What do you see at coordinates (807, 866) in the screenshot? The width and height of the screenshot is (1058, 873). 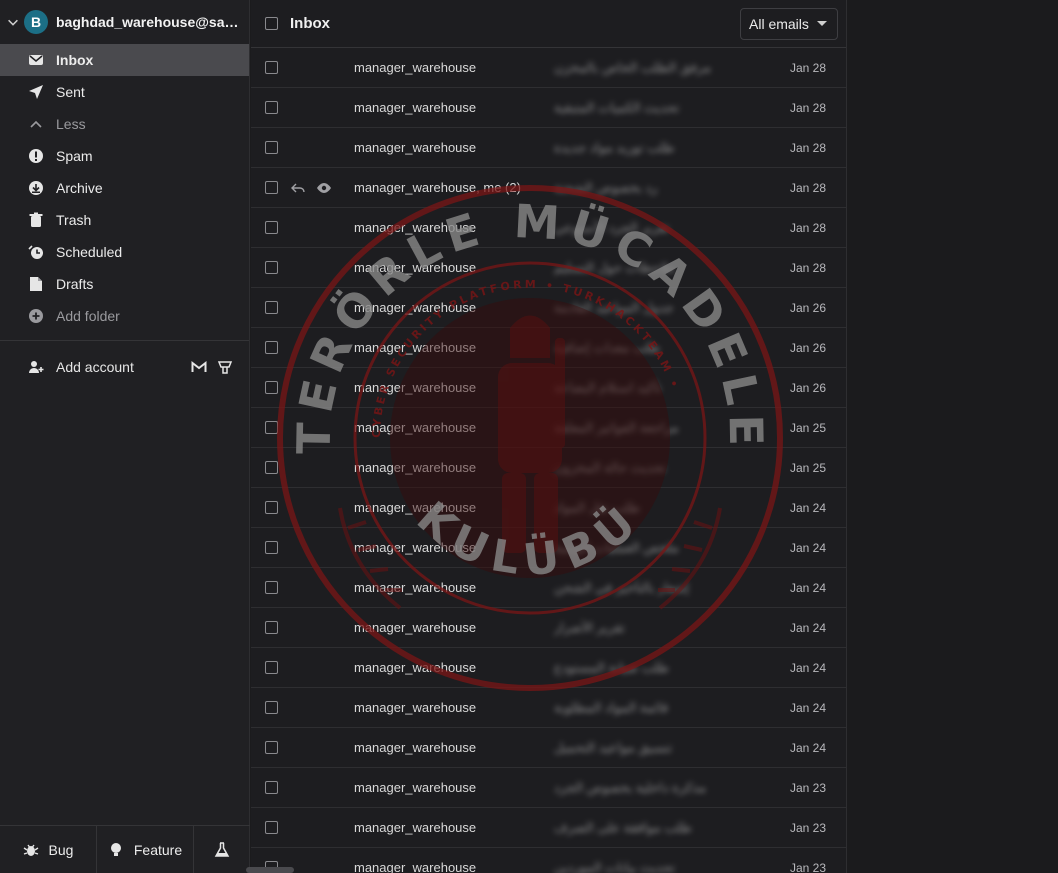 I see `email-date: Jan 23` at bounding box center [807, 866].